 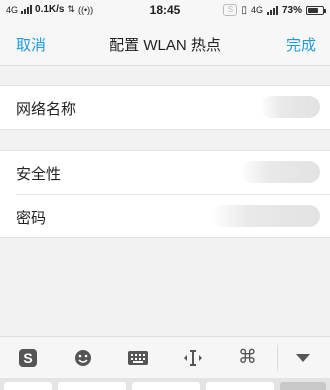 What do you see at coordinates (248, 358) in the screenshot?
I see `command-icon: ⌘` at bounding box center [248, 358].